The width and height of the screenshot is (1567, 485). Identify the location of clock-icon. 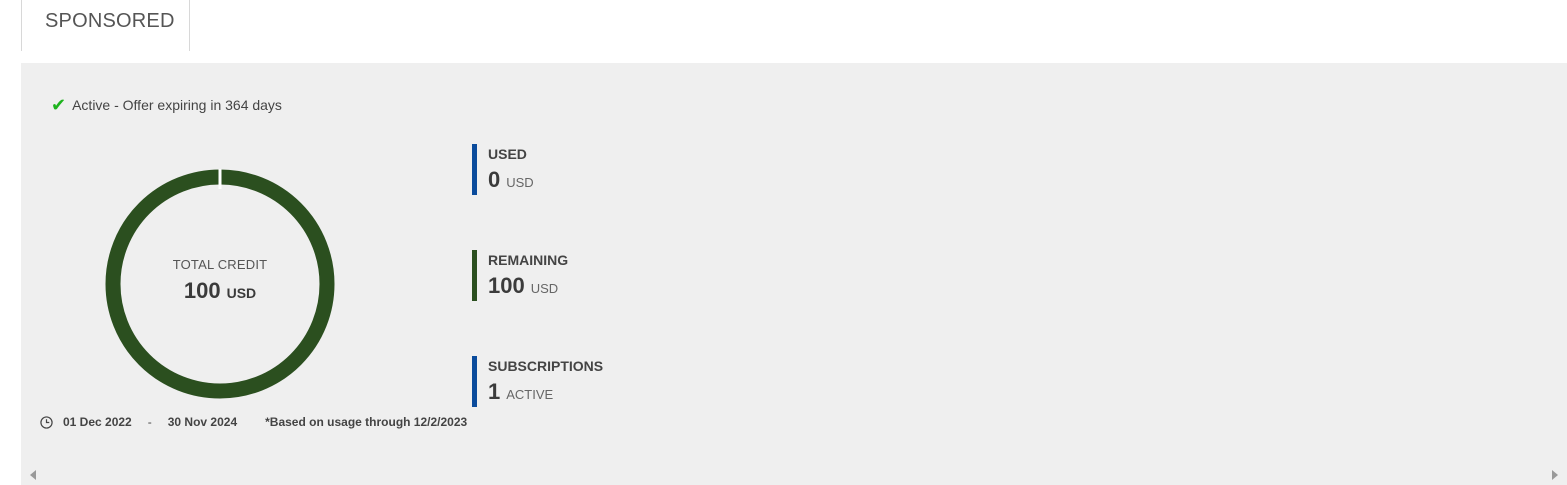
(46, 422).